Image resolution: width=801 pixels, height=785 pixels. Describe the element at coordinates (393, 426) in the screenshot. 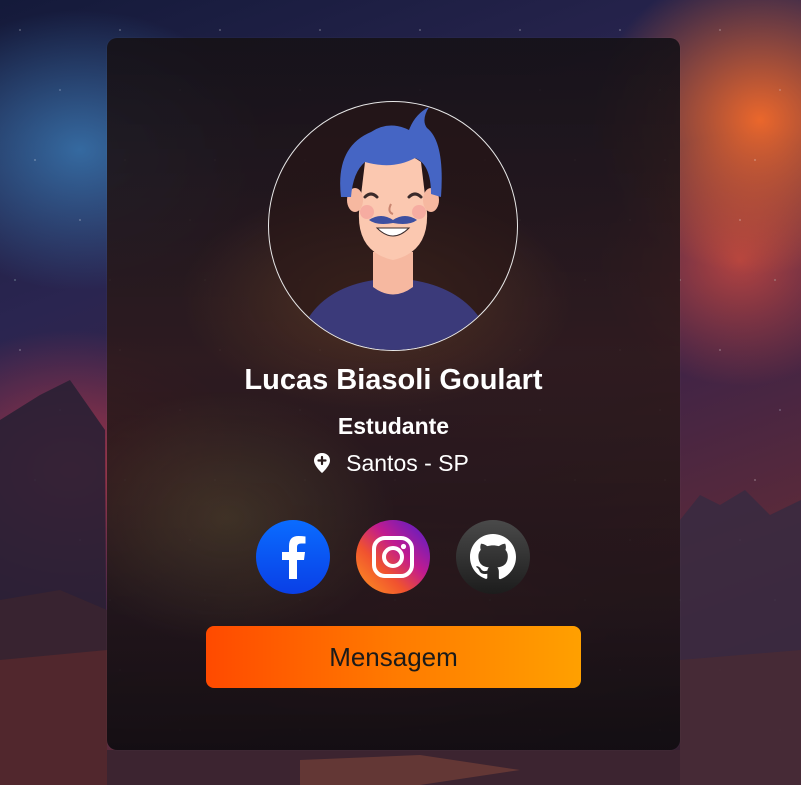

I see `profile-role: Estudante` at that location.